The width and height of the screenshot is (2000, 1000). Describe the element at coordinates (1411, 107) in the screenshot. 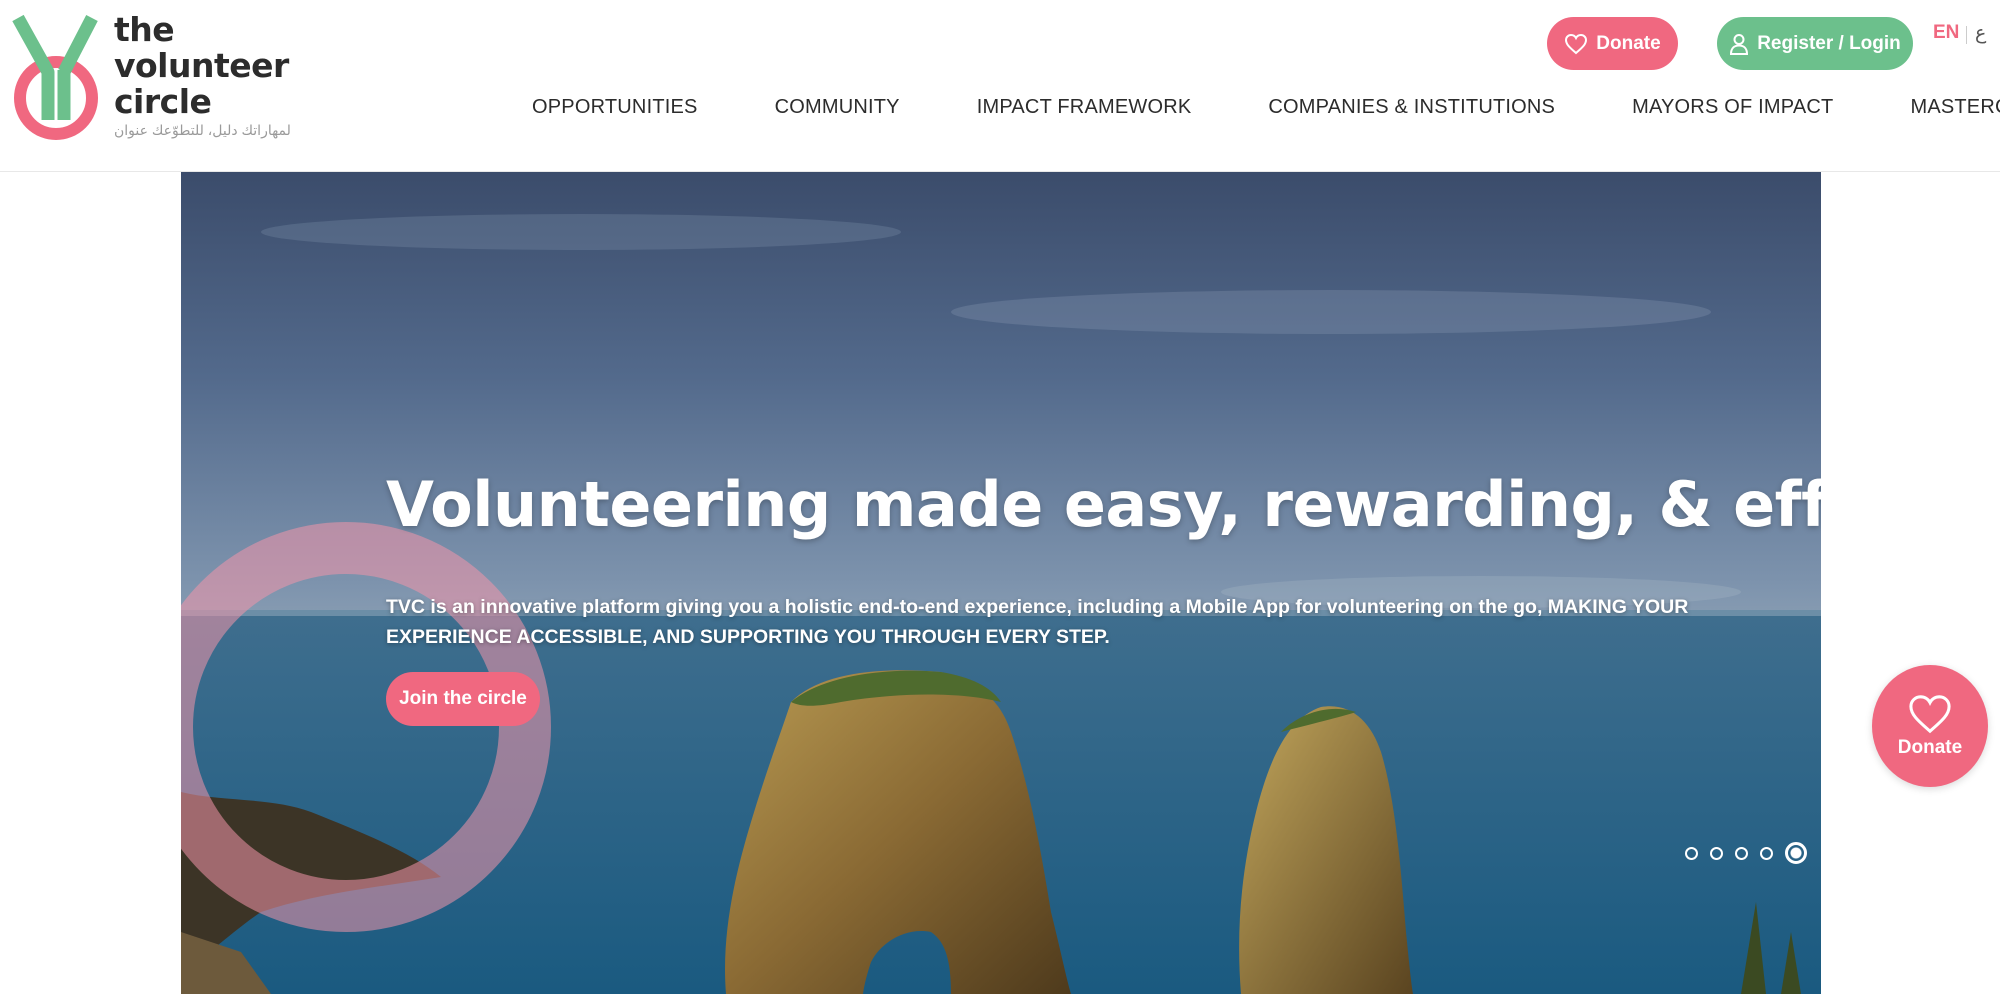

I see `nav-item-companies-institutions: COMPANIES & INSTITUTIONS` at that location.